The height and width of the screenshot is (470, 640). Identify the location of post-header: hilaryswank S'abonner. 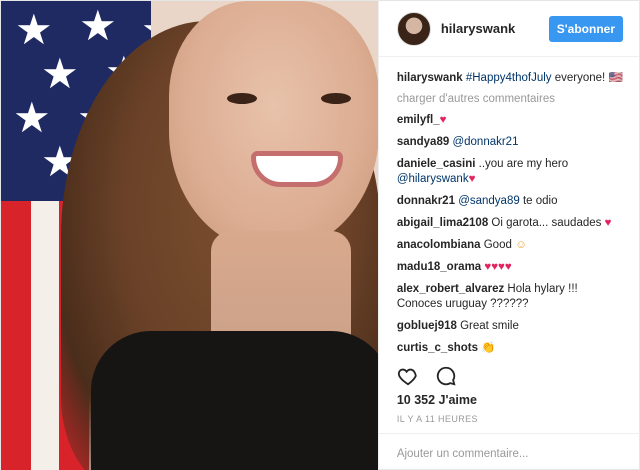
(508, 29).